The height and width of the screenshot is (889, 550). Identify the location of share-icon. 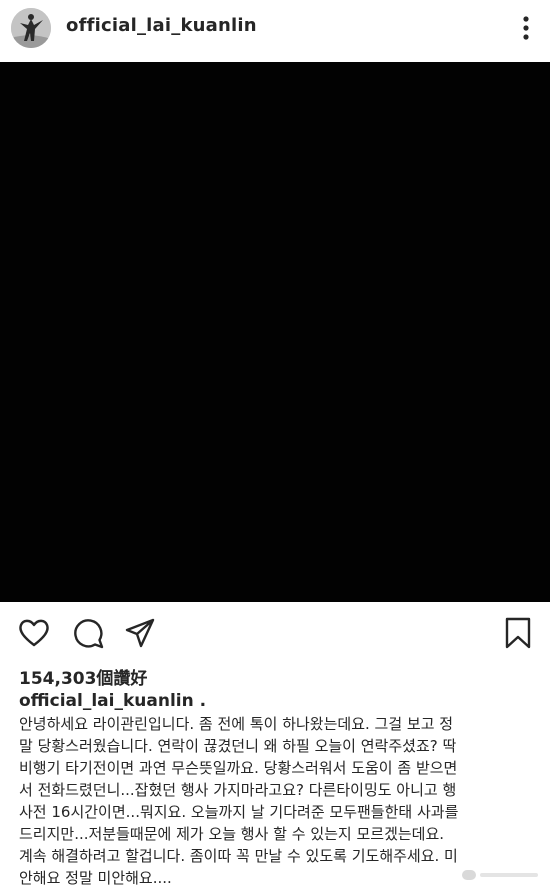
(140, 633).